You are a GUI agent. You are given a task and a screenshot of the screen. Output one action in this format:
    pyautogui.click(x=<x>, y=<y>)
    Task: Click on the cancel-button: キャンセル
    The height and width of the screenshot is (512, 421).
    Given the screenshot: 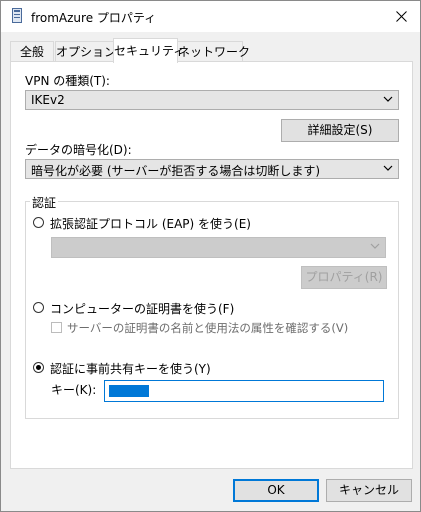 What is the action you would take?
    pyautogui.click(x=369, y=490)
    